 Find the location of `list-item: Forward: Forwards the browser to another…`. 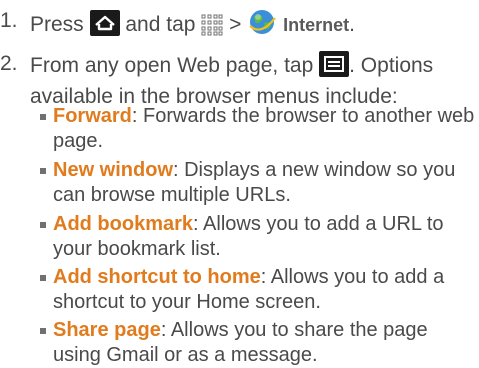

list-item: Forward: Forwards the browser to another… is located at coordinates (257, 129).